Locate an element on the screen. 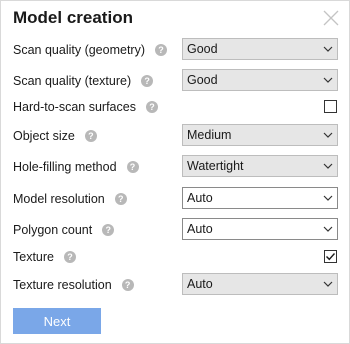 This screenshot has width=350, height=344. field-label: Scan quality (geometry) is located at coordinates (79, 50).